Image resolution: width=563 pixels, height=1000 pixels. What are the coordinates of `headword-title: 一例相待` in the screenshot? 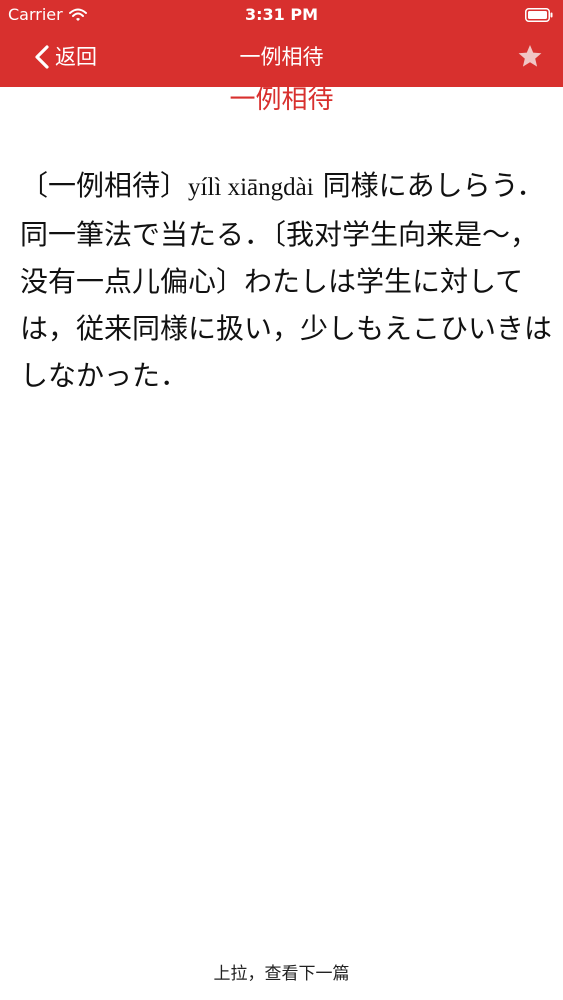 It's located at (281, 100).